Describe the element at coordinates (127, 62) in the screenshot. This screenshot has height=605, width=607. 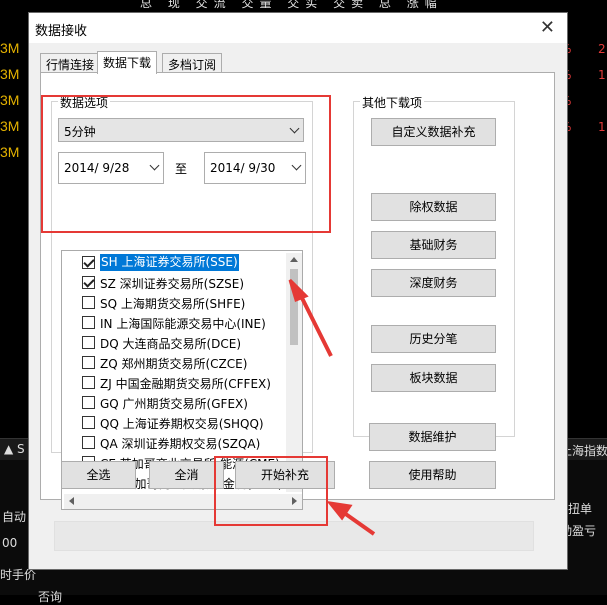
I see `tab-data-download: 数据下载` at that location.